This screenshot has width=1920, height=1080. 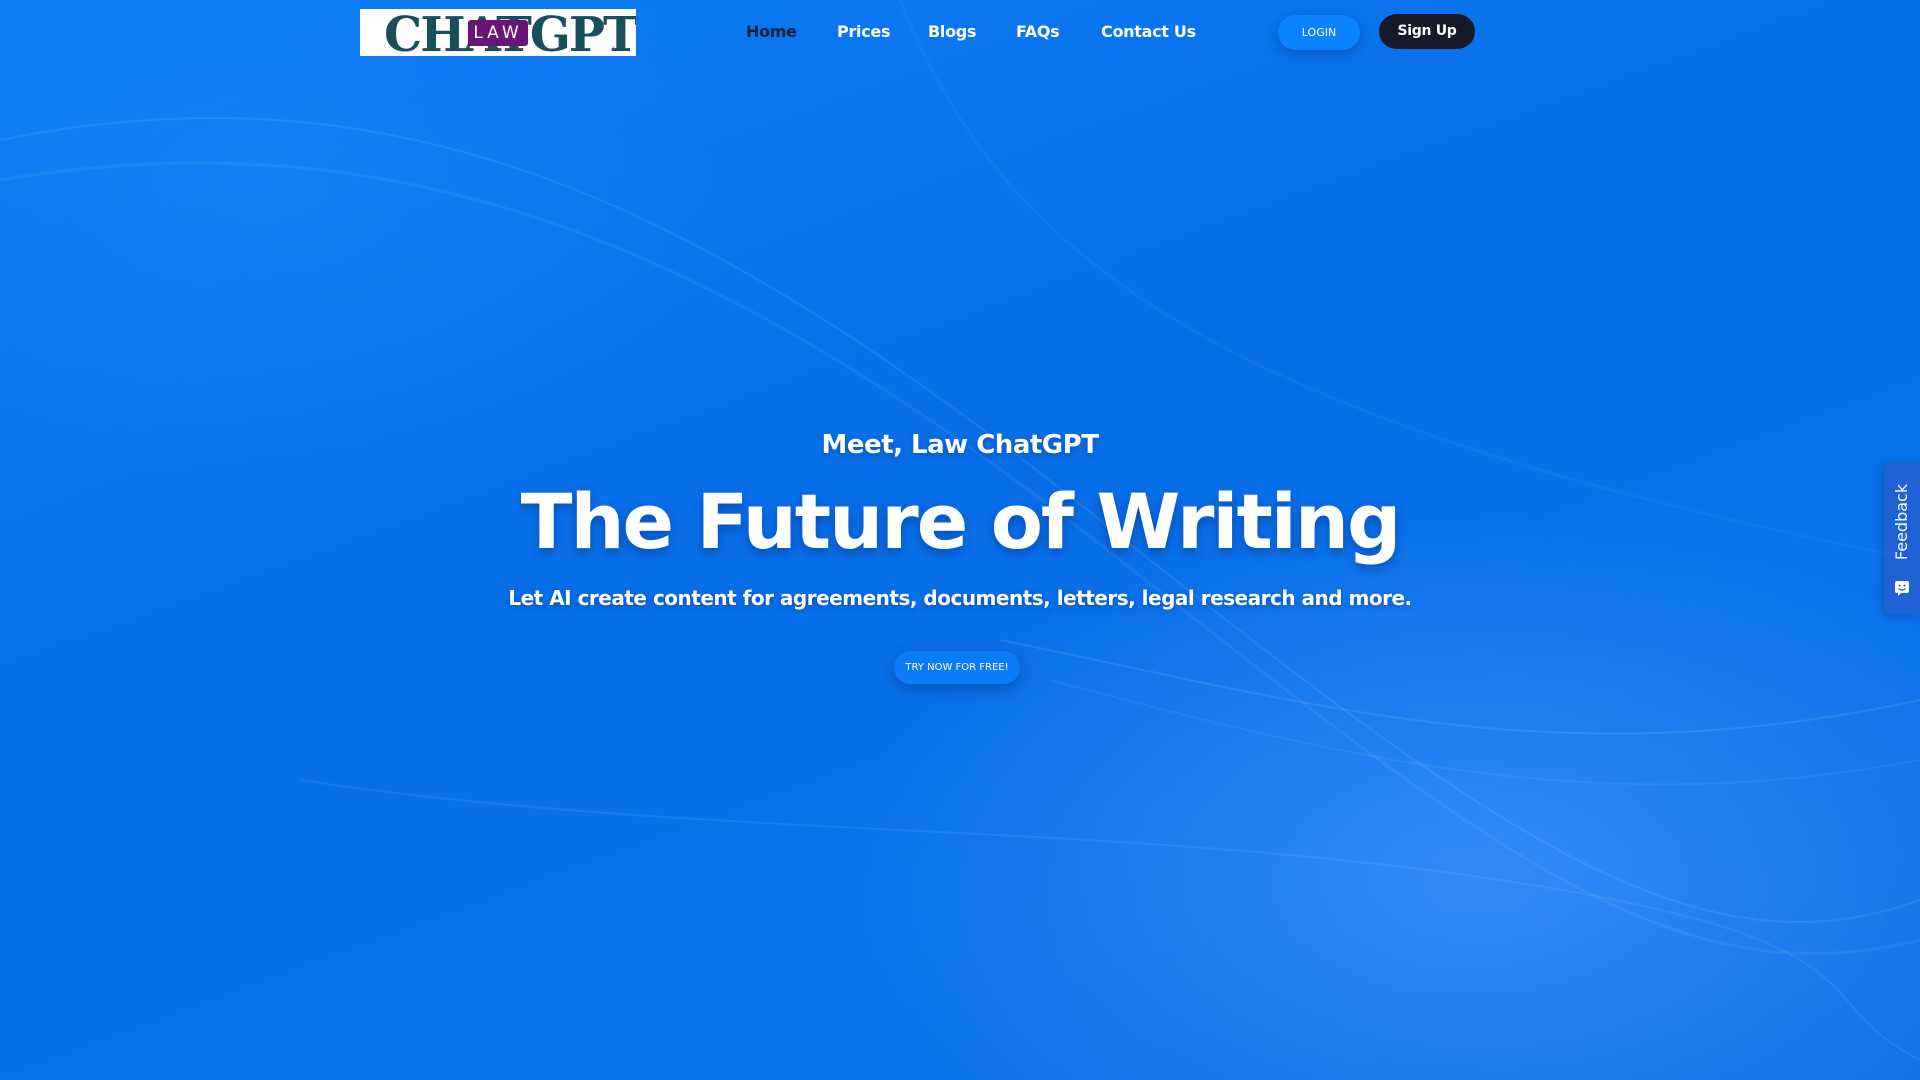 I want to click on logo-badge: LAW, so click(x=498, y=33).